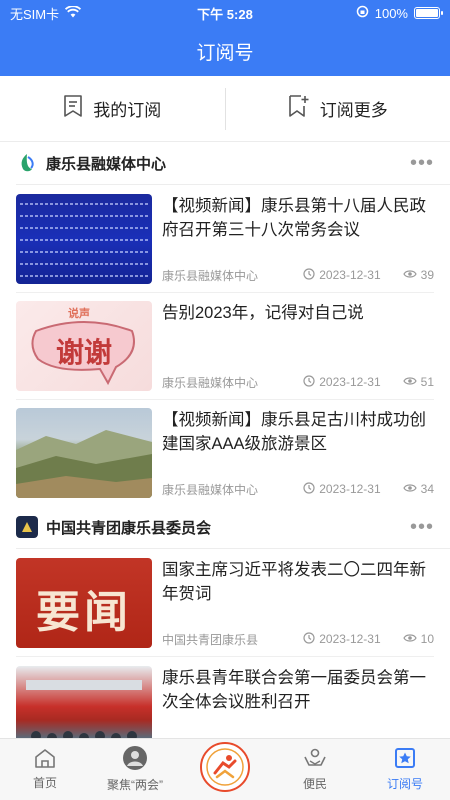 The height and width of the screenshot is (800, 450). Describe the element at coordinates (294, 217) in the screenshot. I see `article-title: 【视频新闻】康乐县第十八届人民政府召开第三十八次常务会议` at that location.